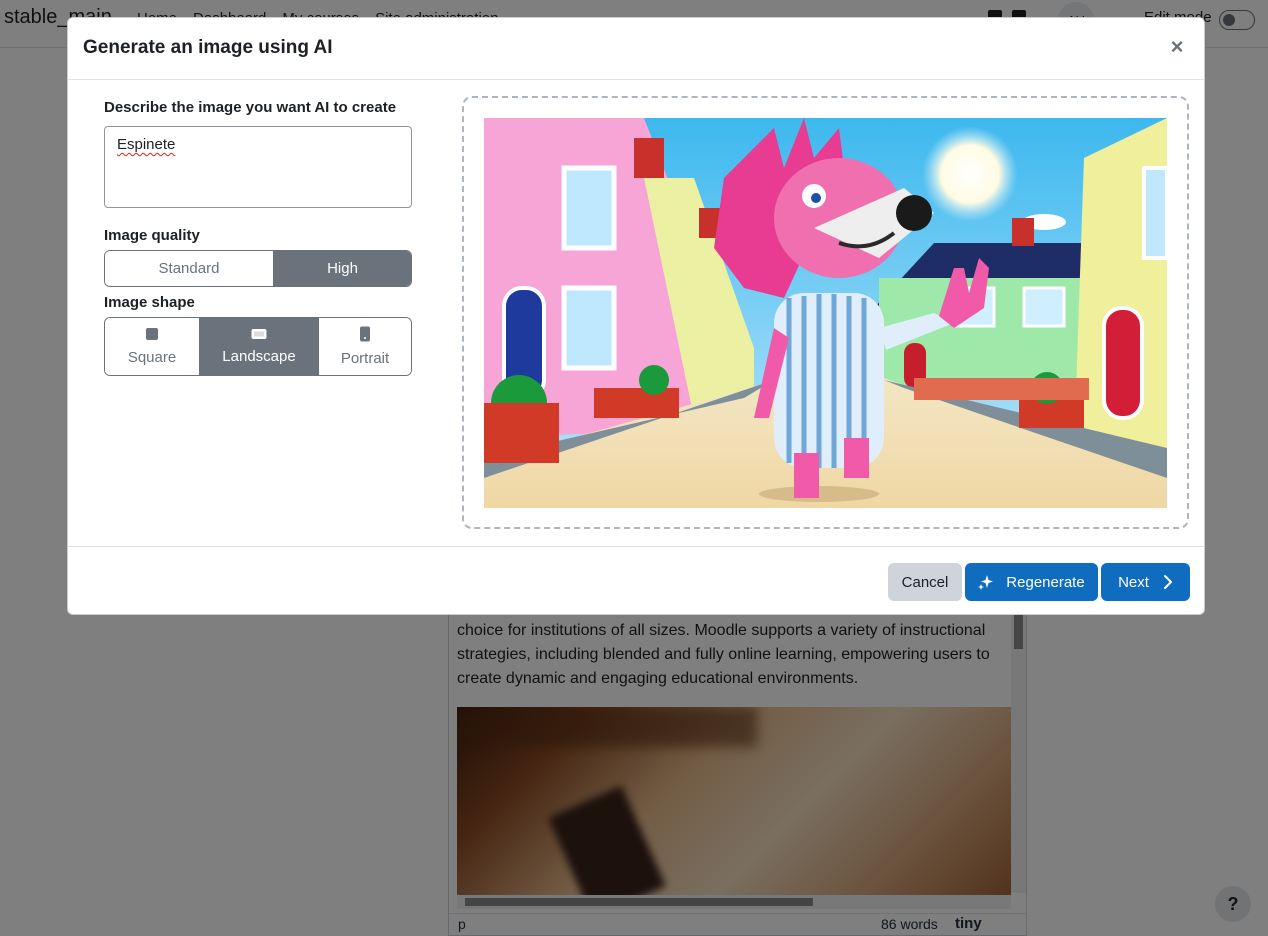 The width and height of the screenshot is (1268, 936). I want to click on regenerate-label: Regenerate, so click(1045, 582).